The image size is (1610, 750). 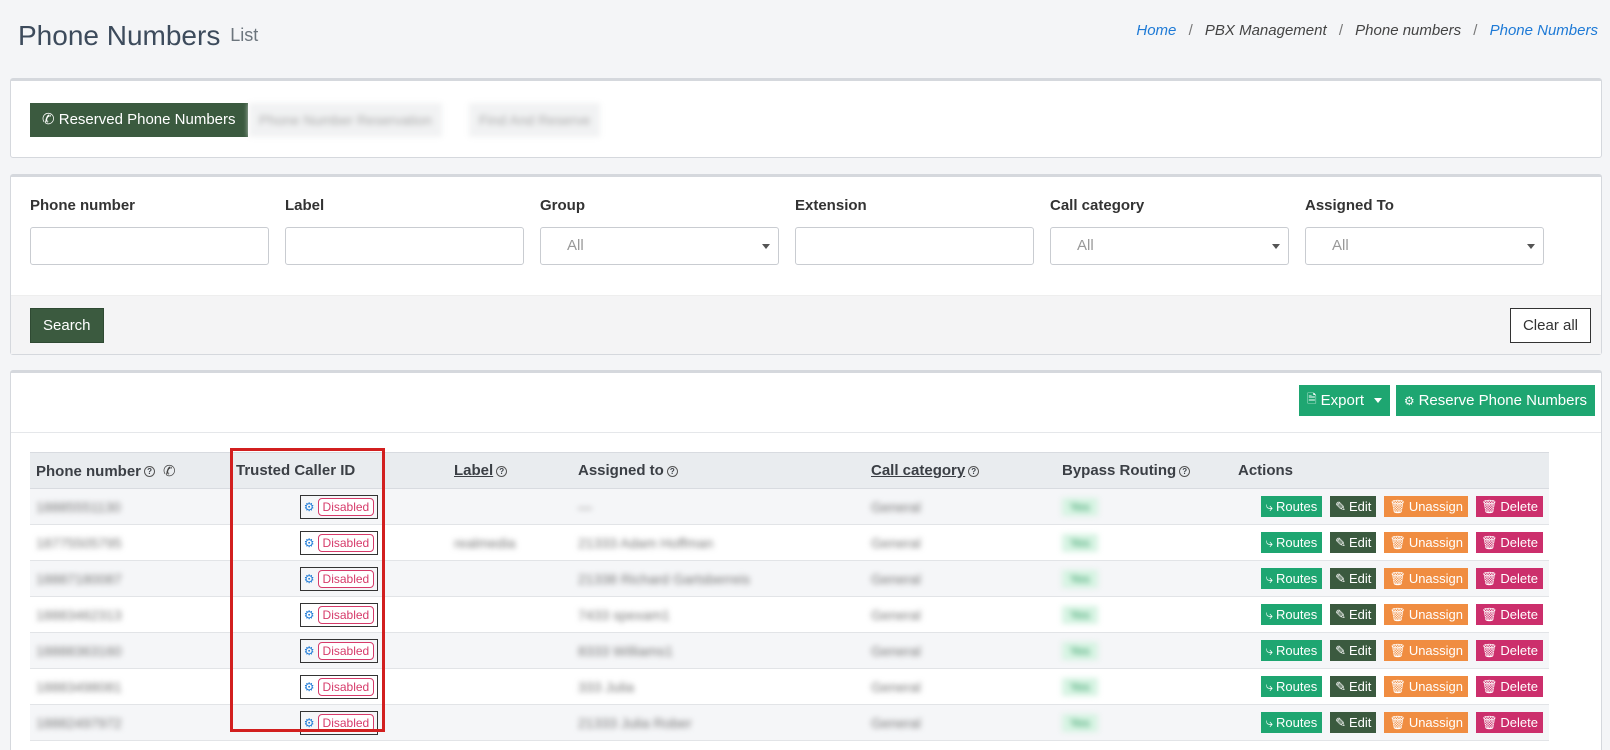 I want to click on cell-phone-number: 18883462313, so click(x=130, y=615).